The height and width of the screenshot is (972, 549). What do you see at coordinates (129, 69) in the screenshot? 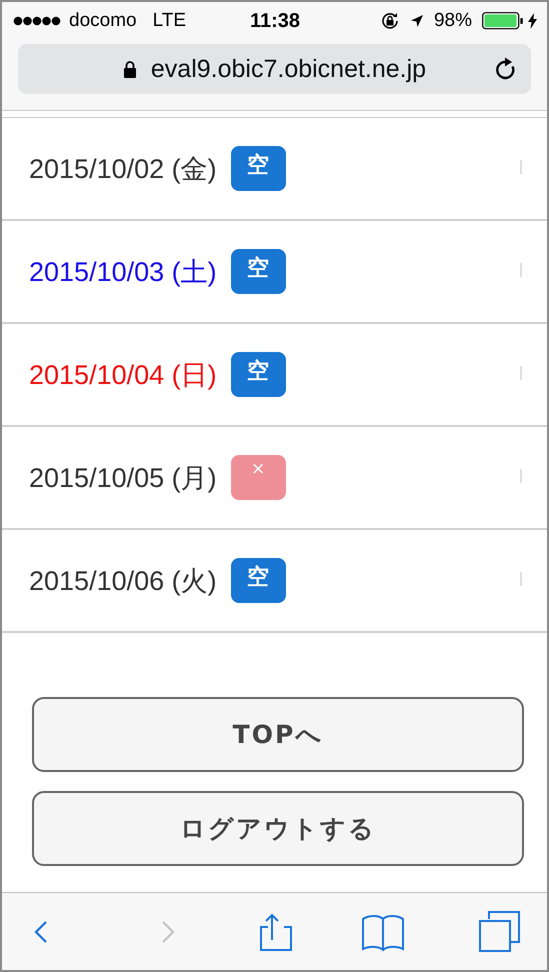
I see `lock-icon` at bounding box center [129, 69].